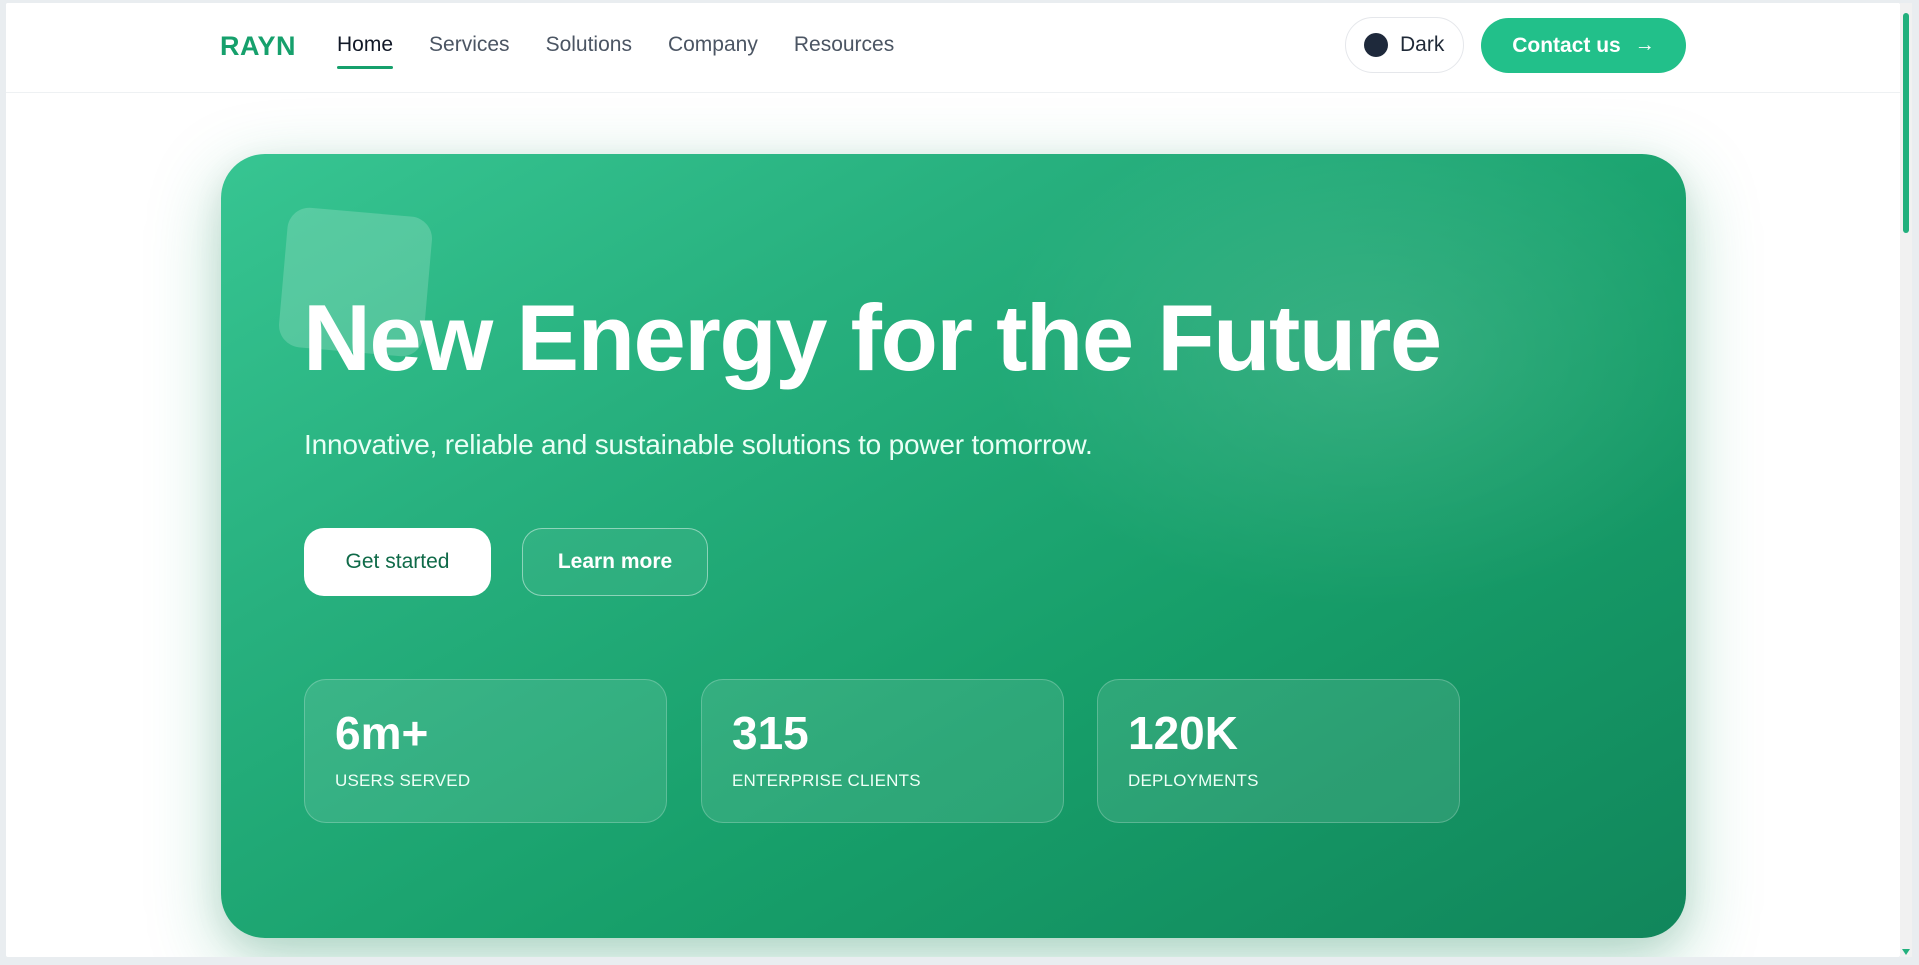 The height and width of the screenshot is (965, 1919). I want to click on nav-link-resources: Resources, so click(844, 51).